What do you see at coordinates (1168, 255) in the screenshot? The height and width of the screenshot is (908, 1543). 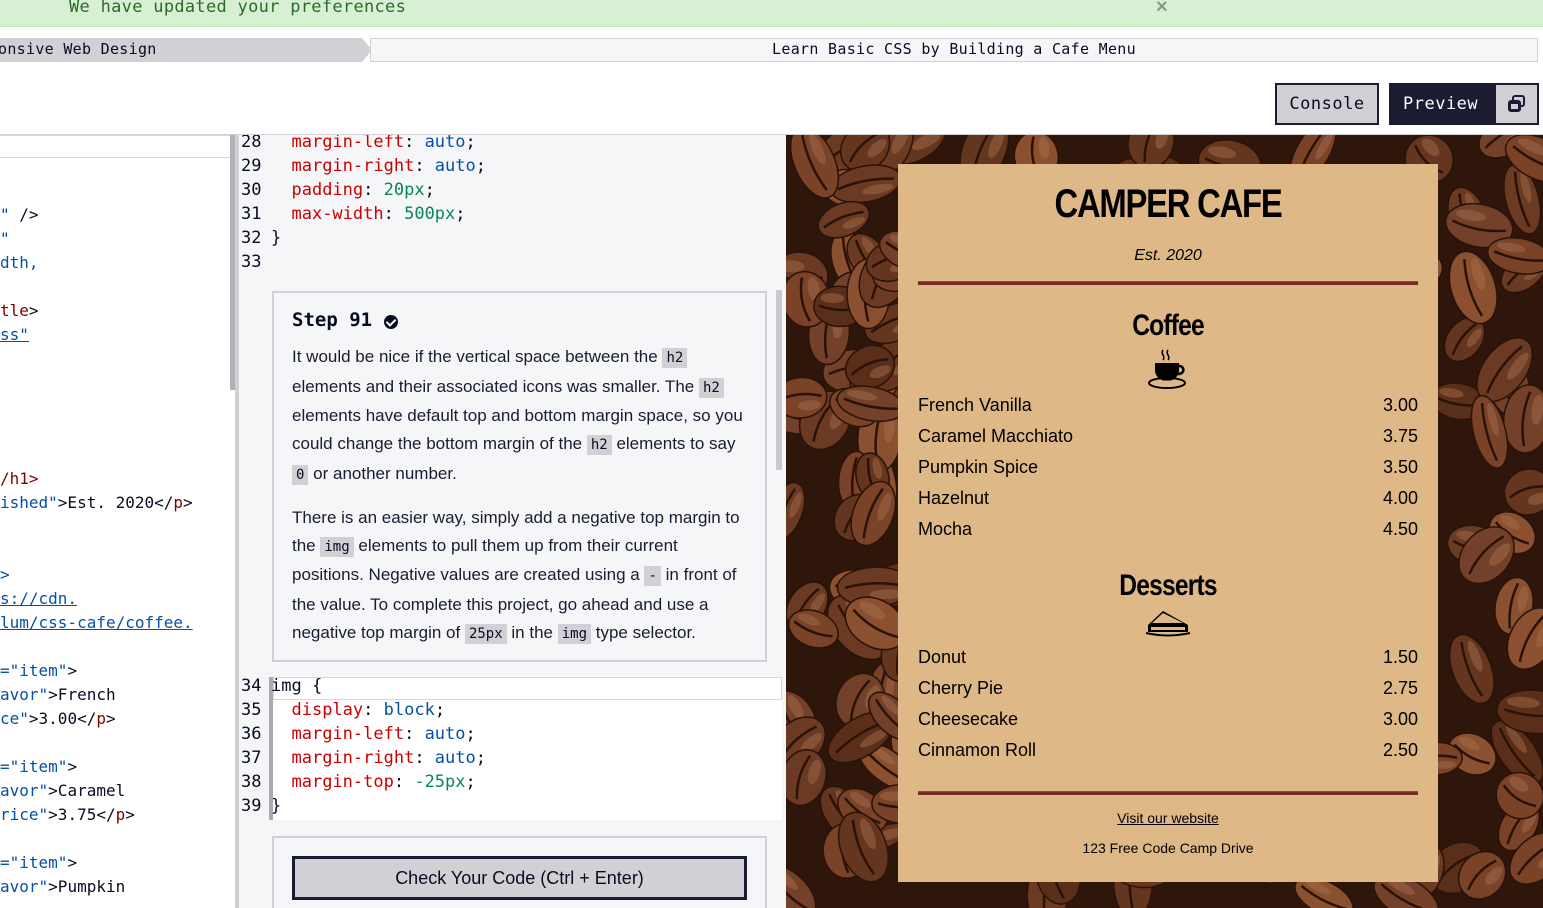 I see `menu-established: Est. 2020` at bounding box center [1168, 255].